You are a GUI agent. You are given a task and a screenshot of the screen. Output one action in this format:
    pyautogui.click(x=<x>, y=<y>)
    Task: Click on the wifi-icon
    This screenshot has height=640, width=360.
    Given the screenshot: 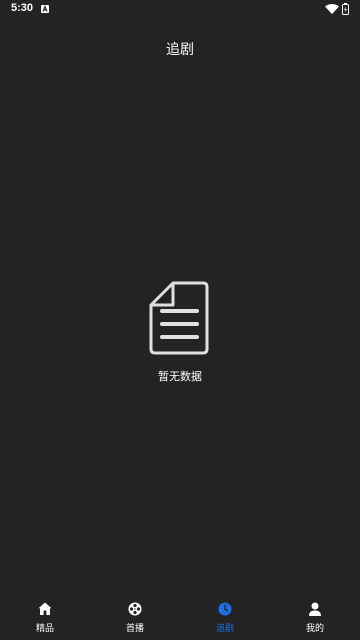 What is the action you would take?
    pyautogui.click(x=332, y=9)
    